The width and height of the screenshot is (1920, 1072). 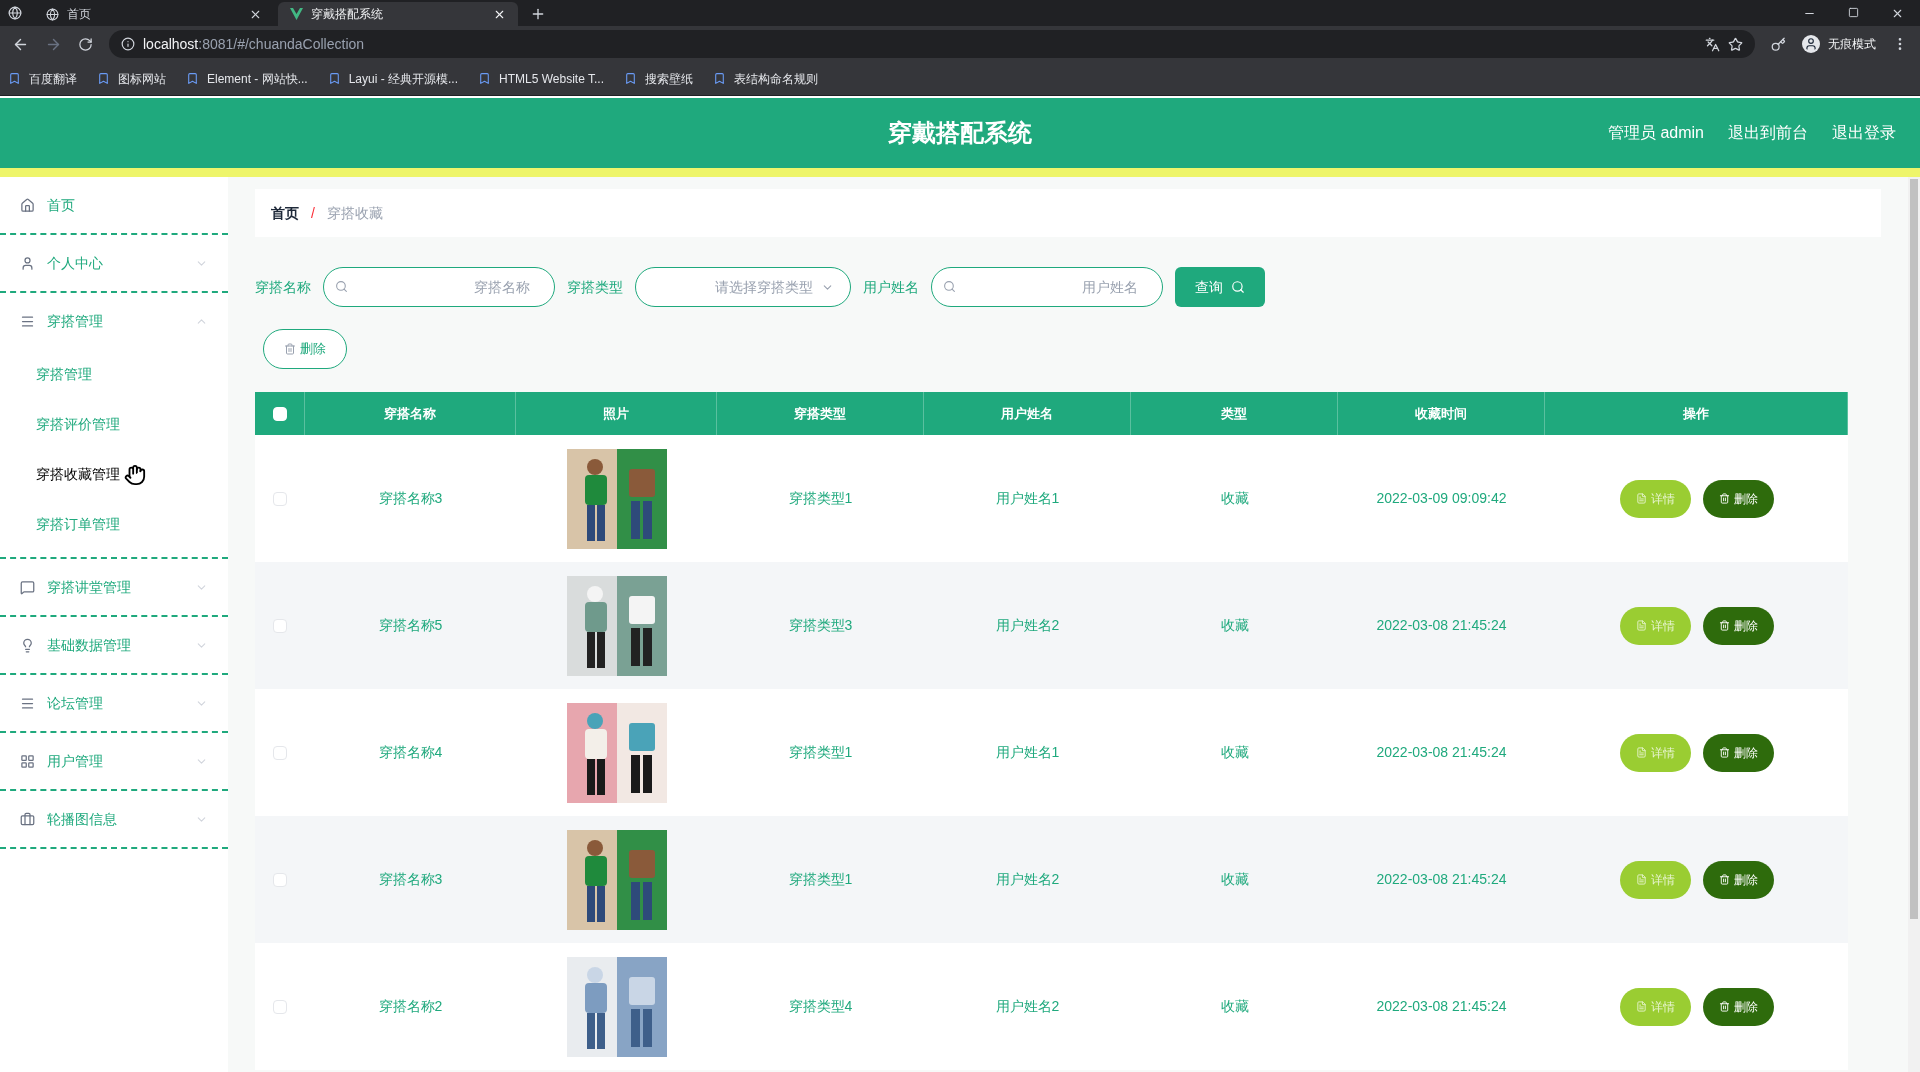 I want to click on browser-tab: 穿戴搭配系统, so click(x=398, y=14).